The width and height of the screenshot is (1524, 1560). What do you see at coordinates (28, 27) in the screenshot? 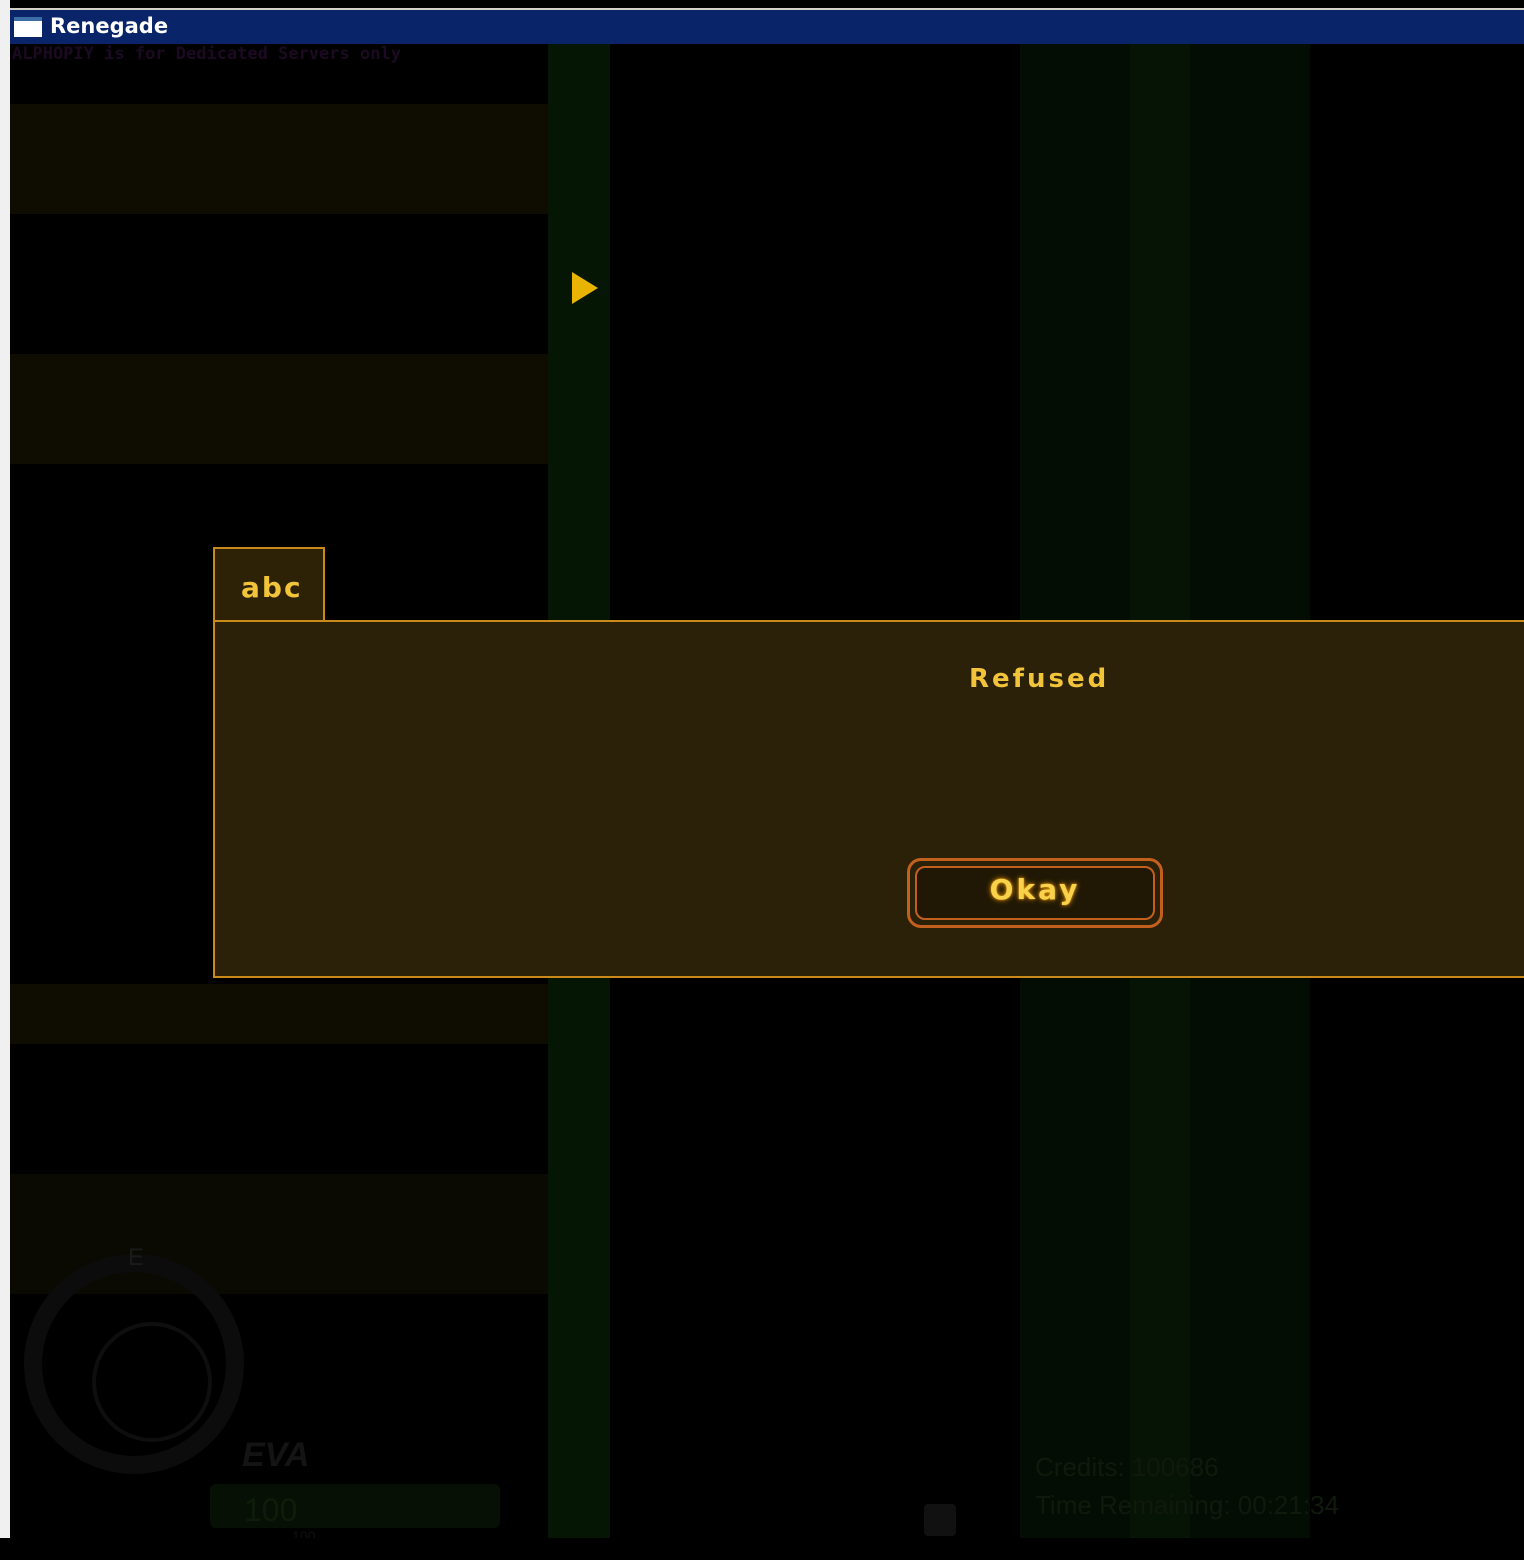
I see `window-icon` at bounding box center [28, 27].